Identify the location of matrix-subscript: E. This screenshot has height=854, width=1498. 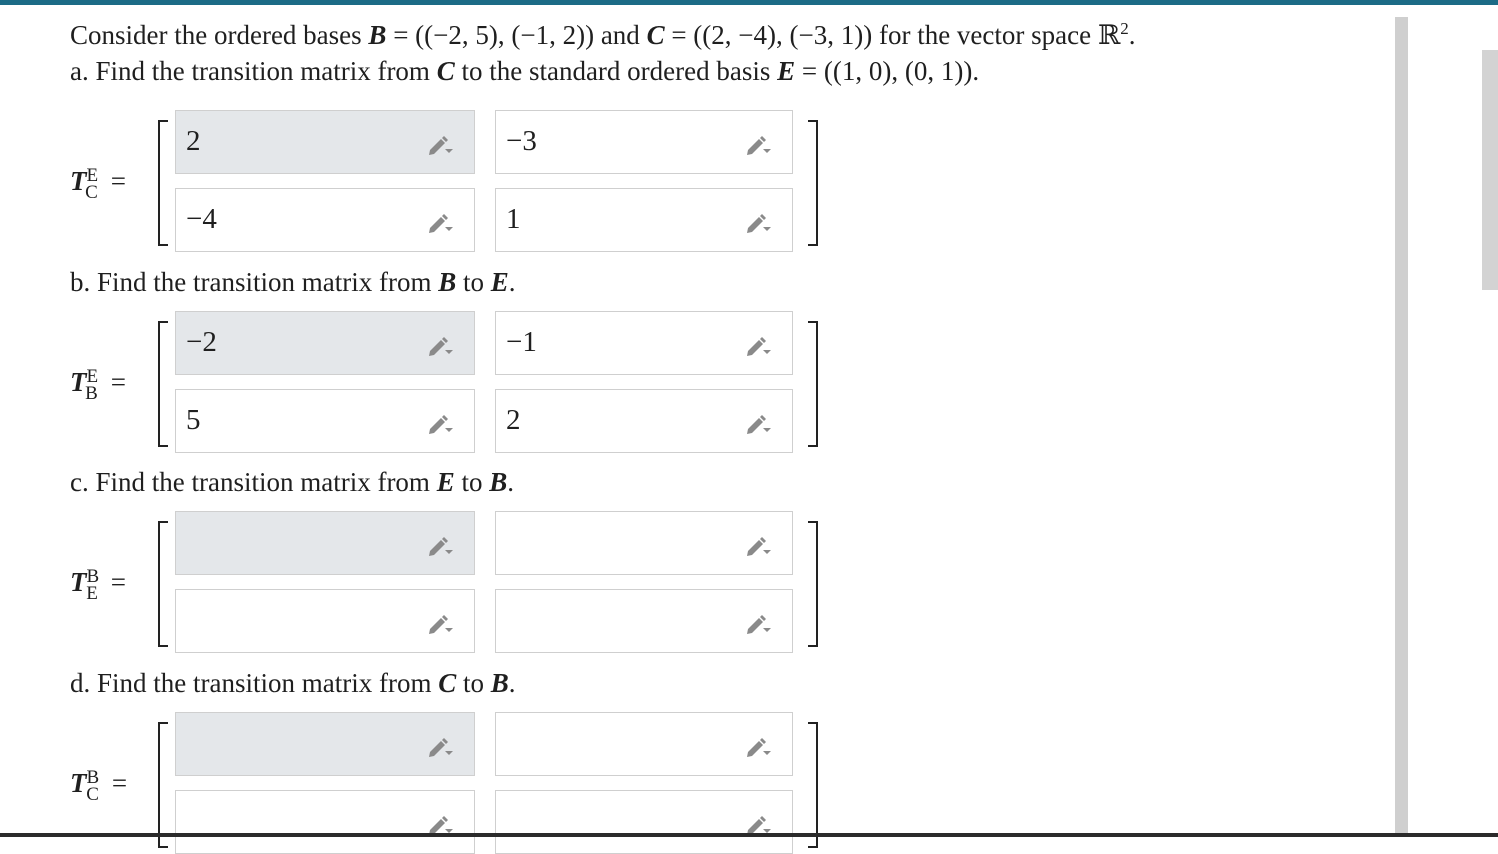
(92, 593).